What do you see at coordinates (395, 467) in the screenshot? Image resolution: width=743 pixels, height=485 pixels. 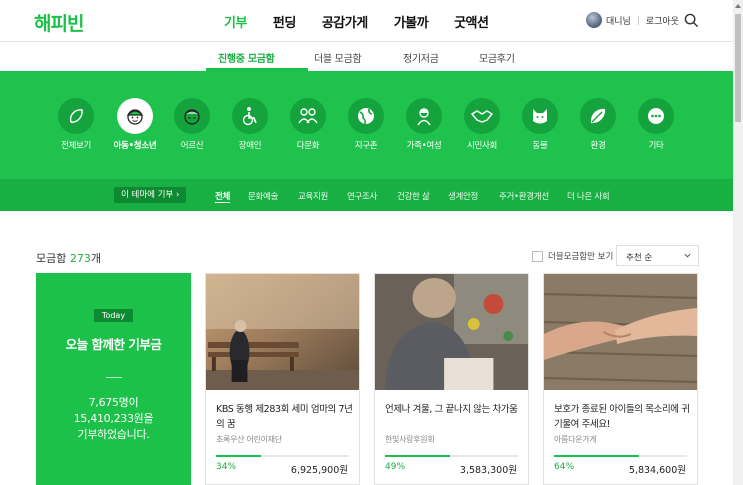 I see `progress-percent: 49%` at bounding box center [395, 467].